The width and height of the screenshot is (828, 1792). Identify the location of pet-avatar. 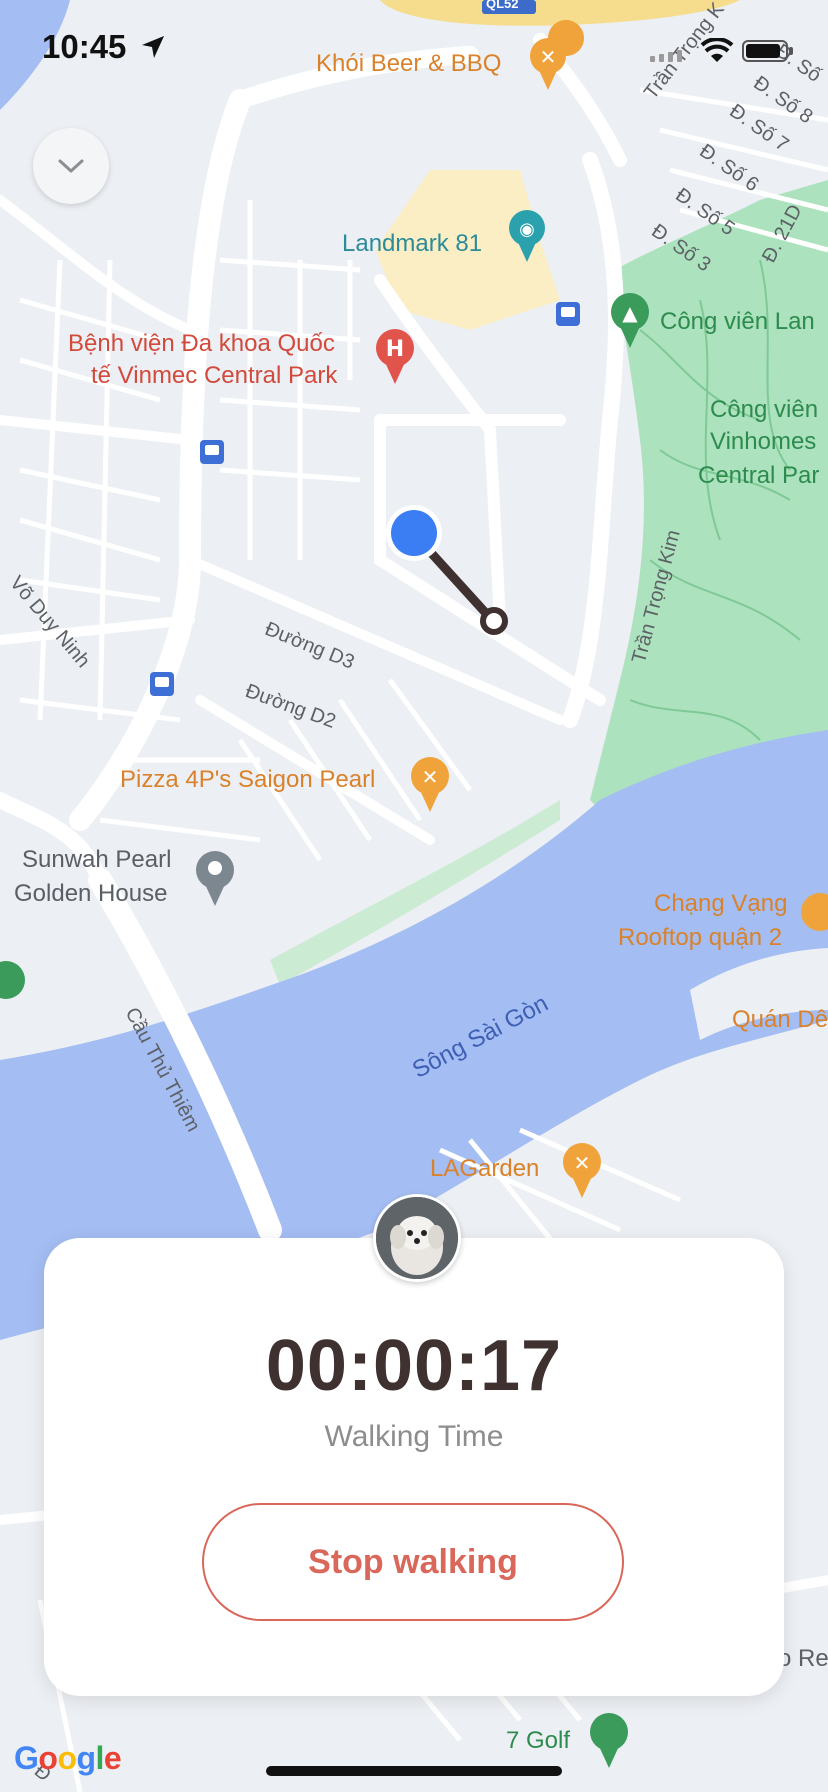
(417, 1238).